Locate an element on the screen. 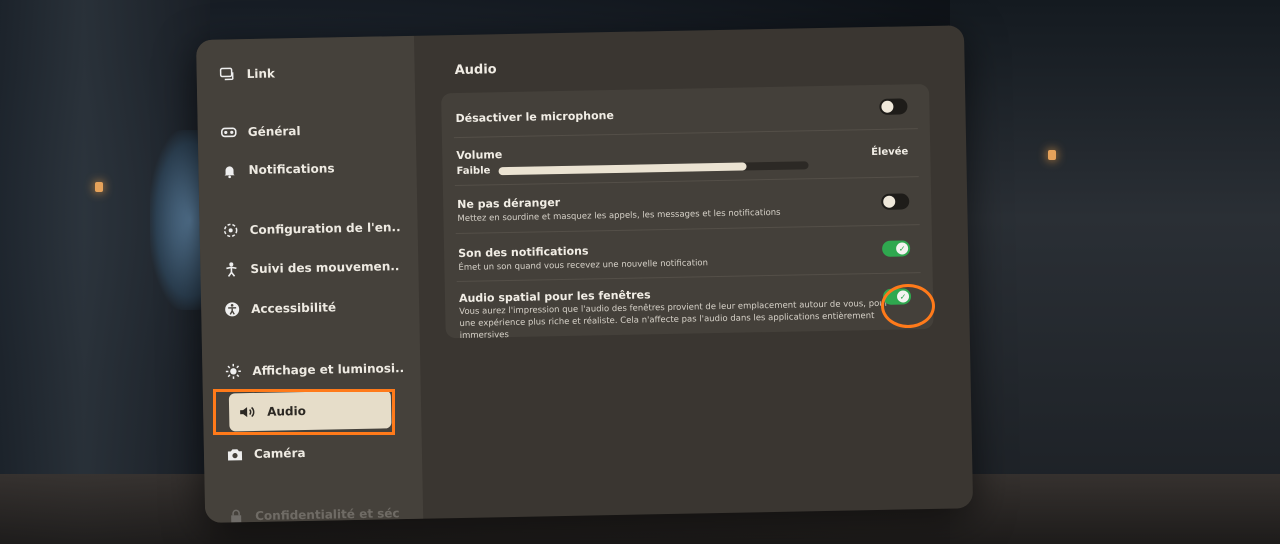 Image resolution: width=1280 pixels, height=544 pixels. volume-row: Volume Faible Élevée is located at coordinates (686, 156).